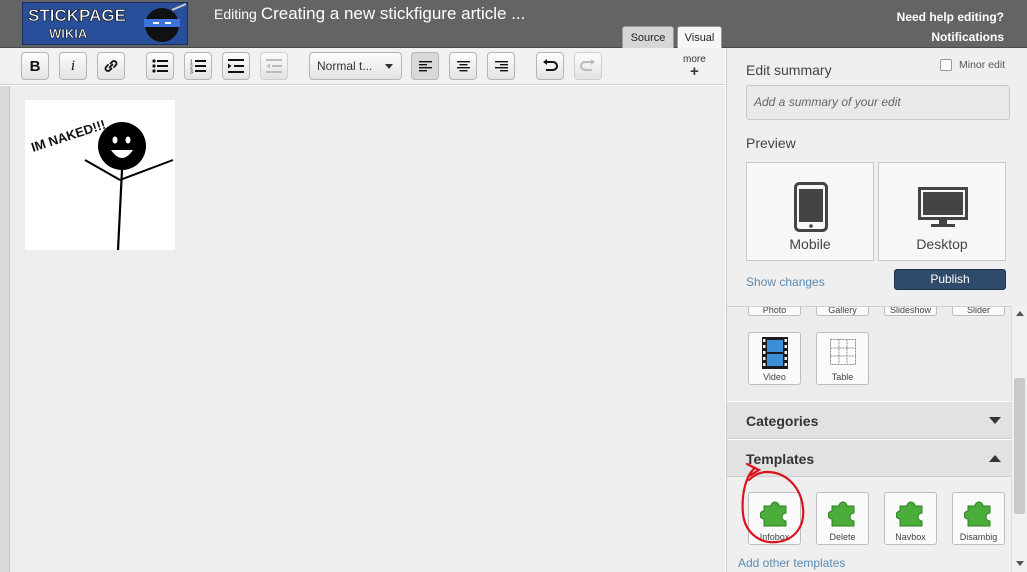 This screenshot has height=572, width=1027. I want to click on tab-source: Source, so click(648, 37).